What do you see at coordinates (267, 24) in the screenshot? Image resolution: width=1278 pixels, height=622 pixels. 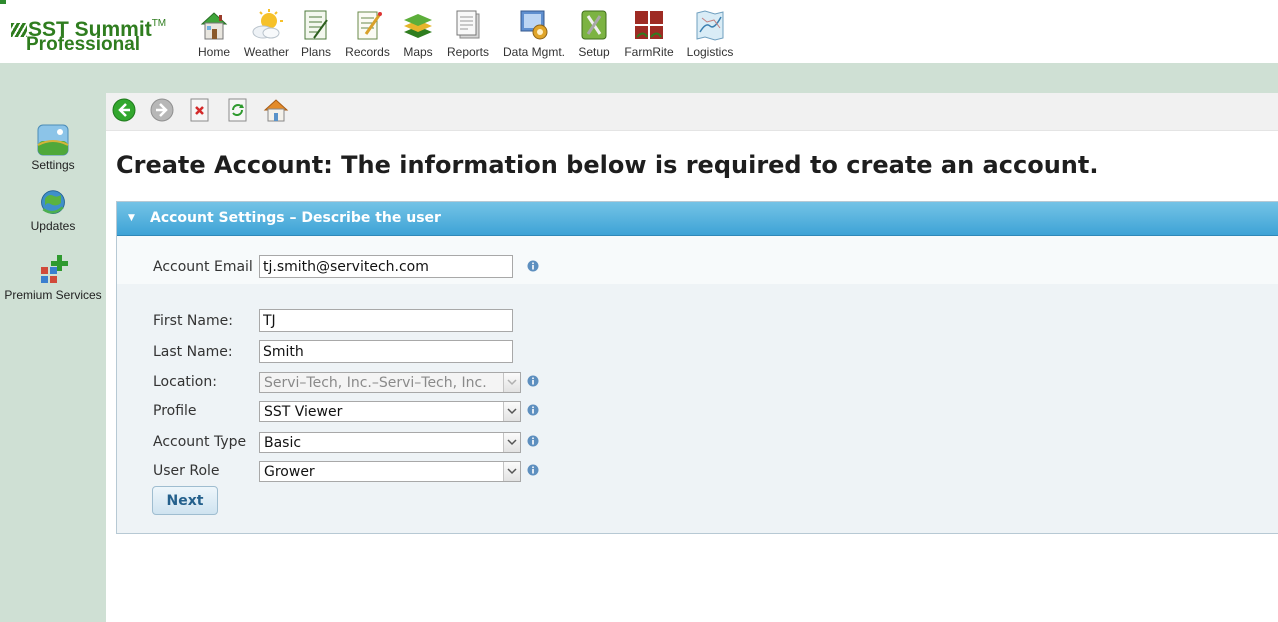 I see `weather-icon` at bounding box center [267, 24].